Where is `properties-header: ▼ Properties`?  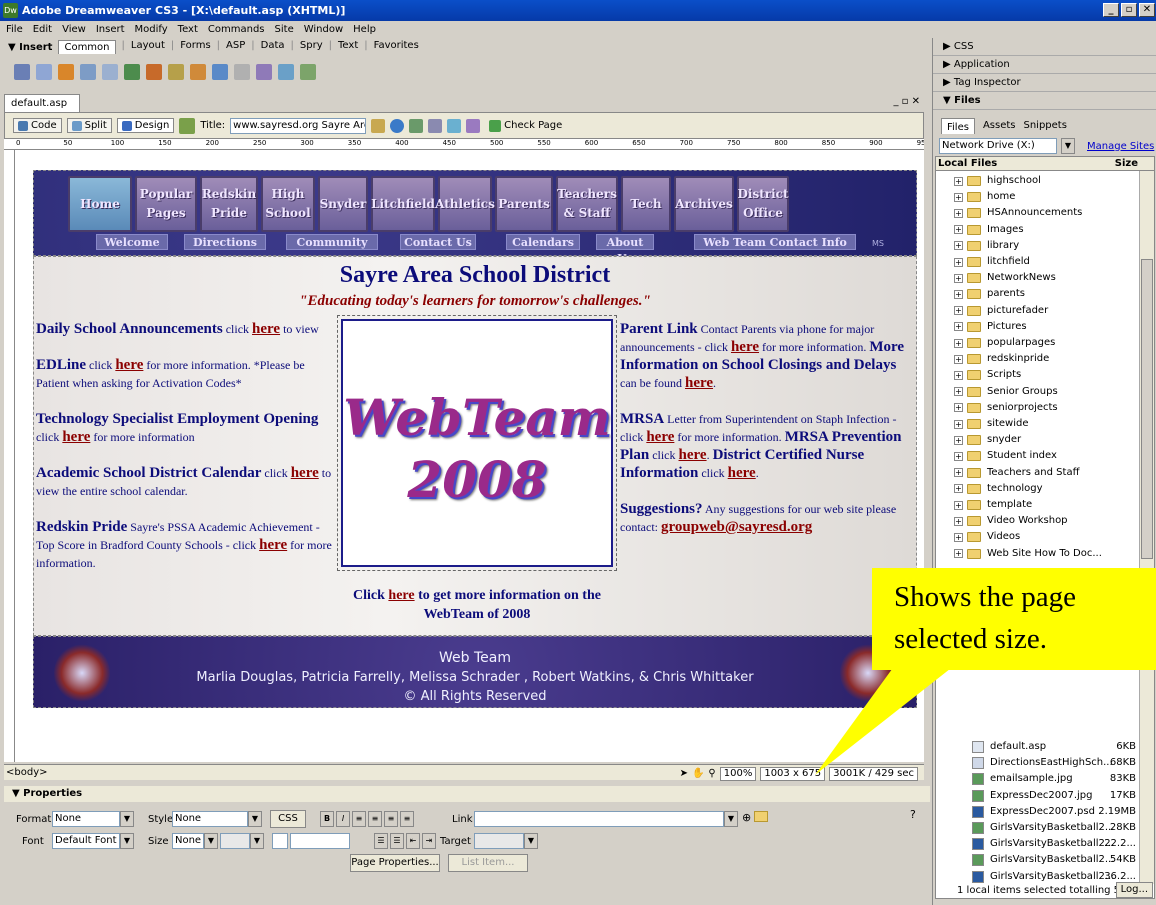 properties-header: ▼ Properties is located at coordinates (467, 794).